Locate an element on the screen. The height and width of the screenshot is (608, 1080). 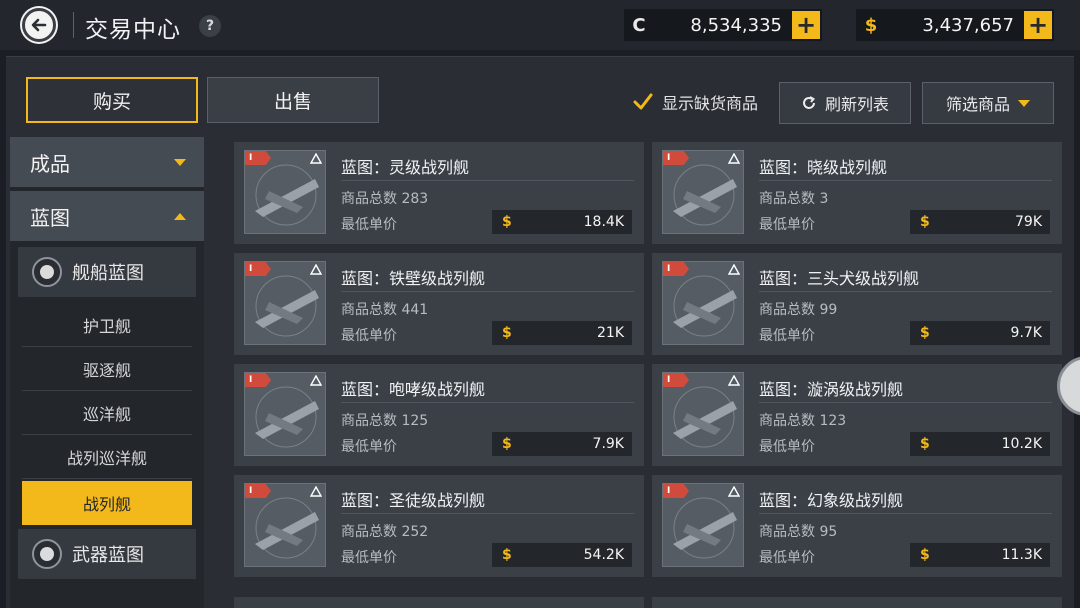
category-finished-goods: 成品 is located at coordinates (107, 162).